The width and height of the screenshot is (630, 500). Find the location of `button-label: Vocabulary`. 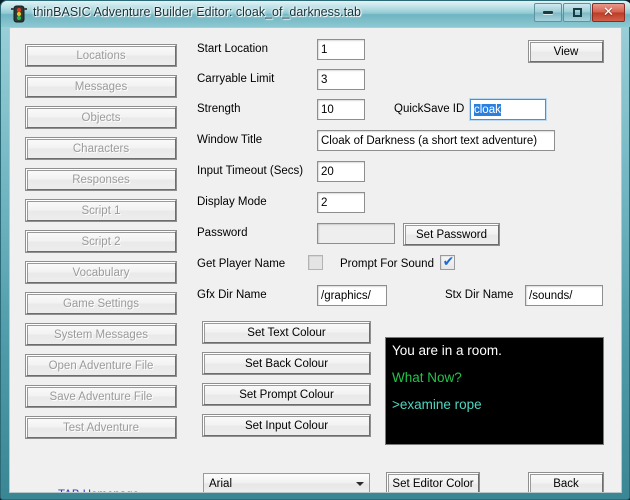

button-label: Vocabulary is located at coordinates (101, 272).